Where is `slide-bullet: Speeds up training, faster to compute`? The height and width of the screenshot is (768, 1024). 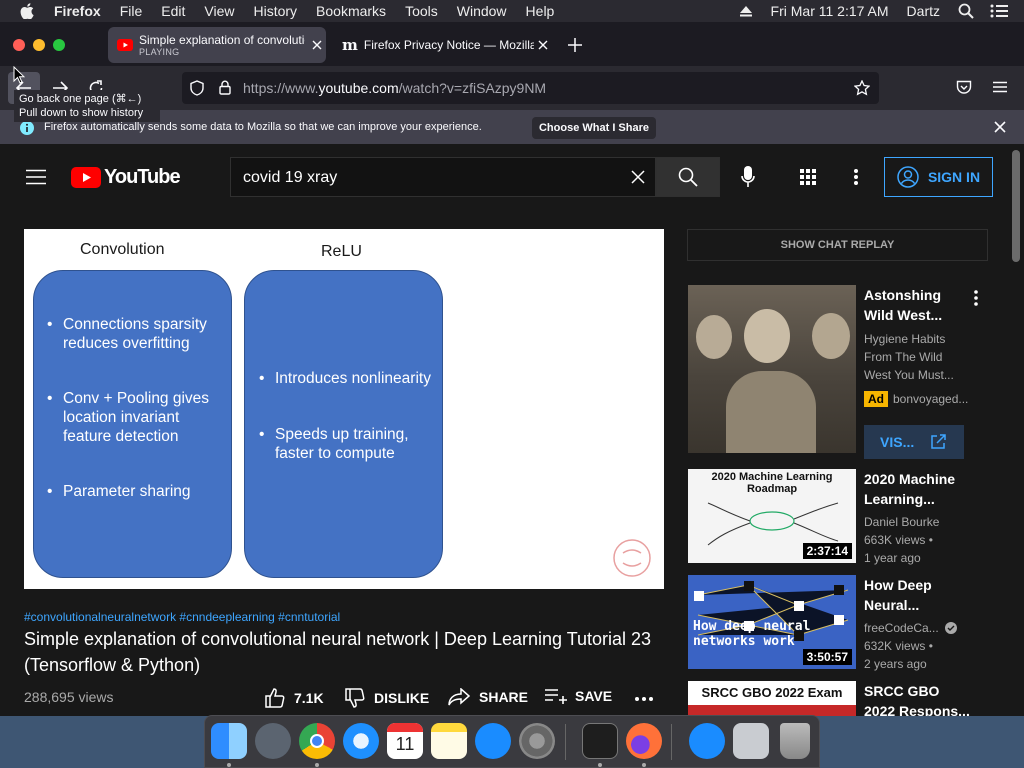 slide-bullet: Speeds up training, faster to compute is located at coordinates (347, 444).